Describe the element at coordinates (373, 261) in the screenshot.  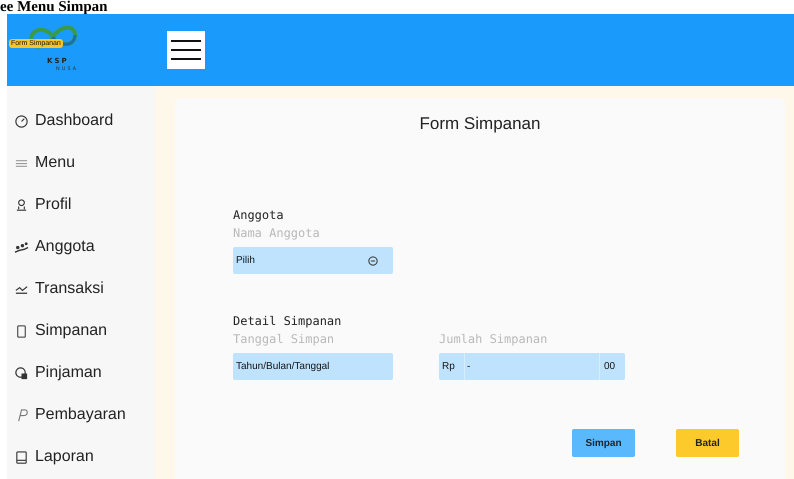
I see `dropdown-icon` at that location.